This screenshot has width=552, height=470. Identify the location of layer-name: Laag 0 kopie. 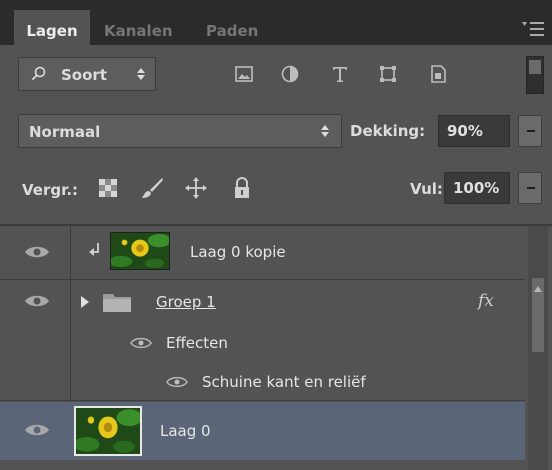
(238, 252).